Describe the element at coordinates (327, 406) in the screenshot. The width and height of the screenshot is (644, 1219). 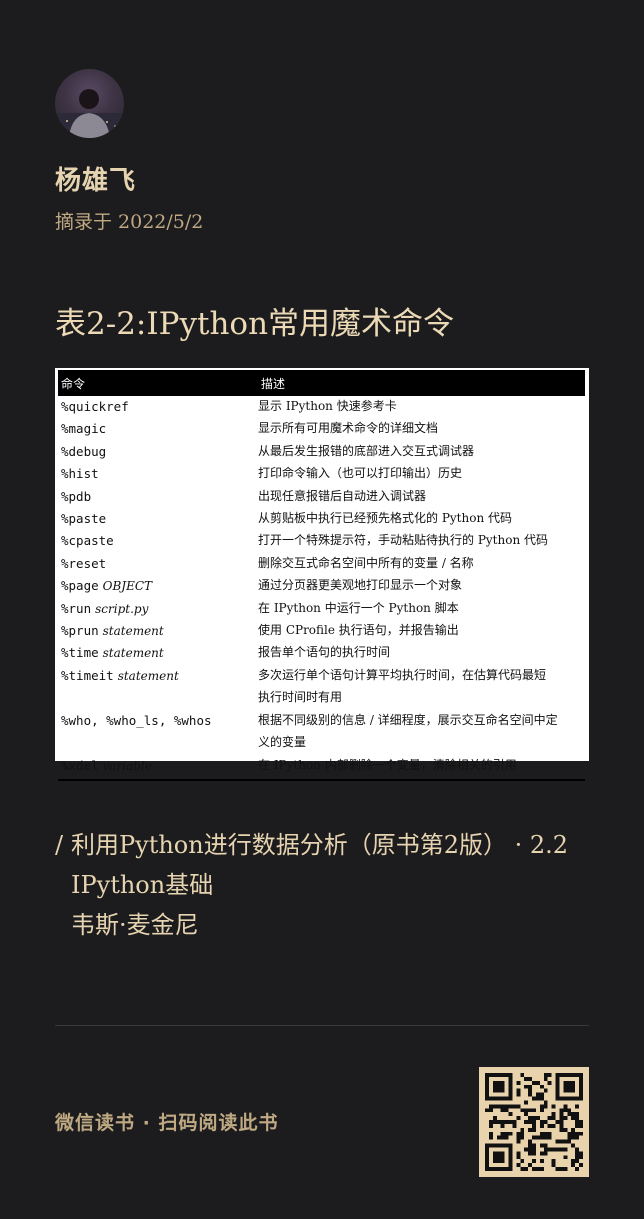
I see `description-cell: 显示 IPython 快速参考卡` at that location.